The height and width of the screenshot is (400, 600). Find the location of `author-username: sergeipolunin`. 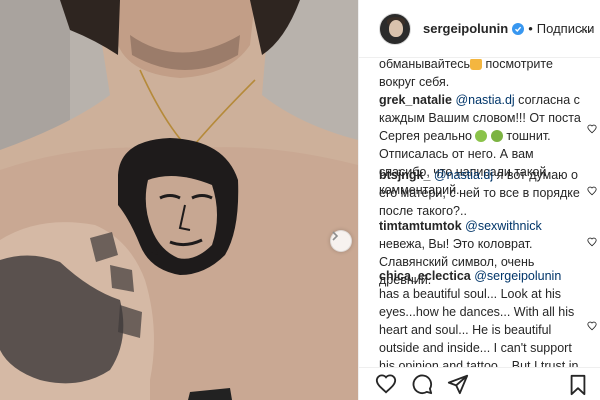

author-username: sergeipolunin is located at coordinates (465, 28).